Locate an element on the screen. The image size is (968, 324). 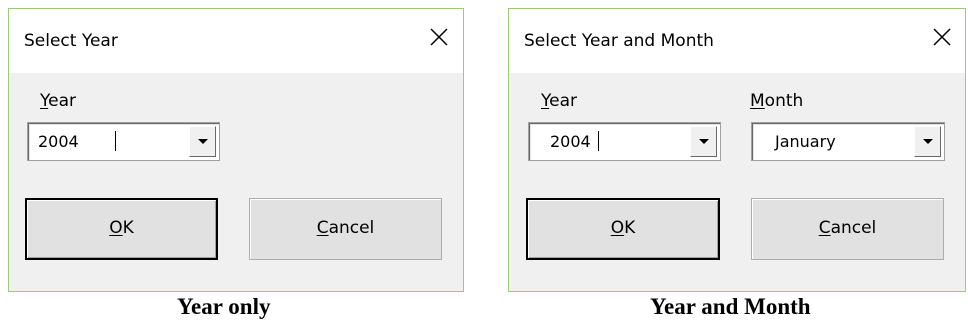
caption-year-only: Year only is located at coordinates (224, 306).